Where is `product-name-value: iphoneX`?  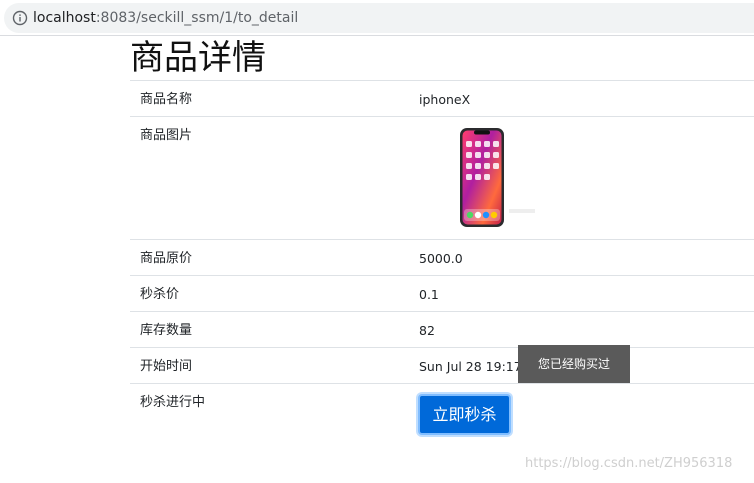 product-name-value: iphoneX is located at coordinates (445, 99).